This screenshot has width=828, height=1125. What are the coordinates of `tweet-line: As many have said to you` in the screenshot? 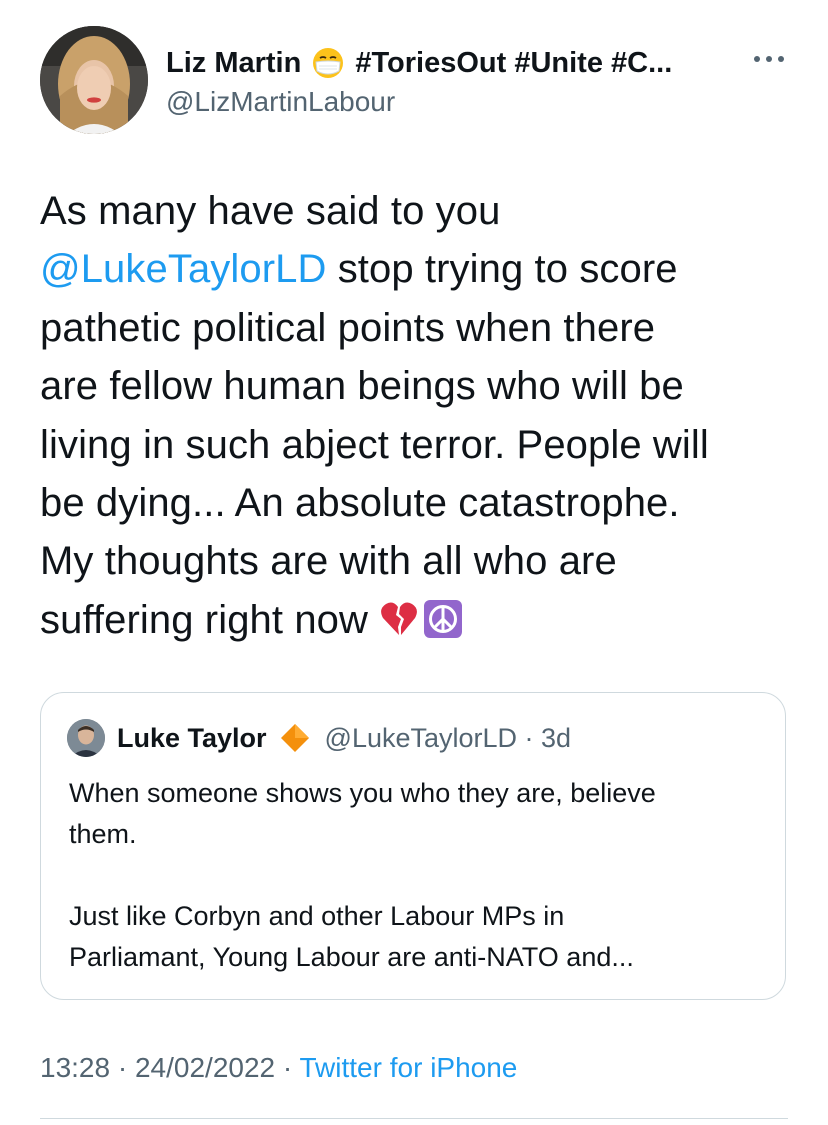 It's located at (270, 211).